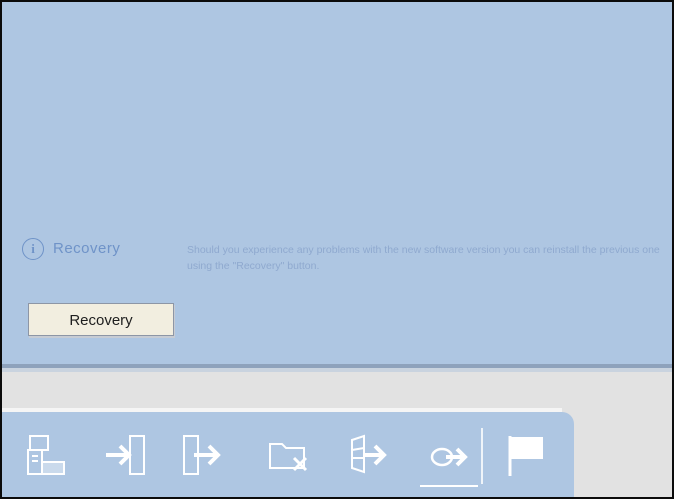  Describe the element at coordinates (337, 370) in the screenshot. I see `panel-divider-highlight` at that location.